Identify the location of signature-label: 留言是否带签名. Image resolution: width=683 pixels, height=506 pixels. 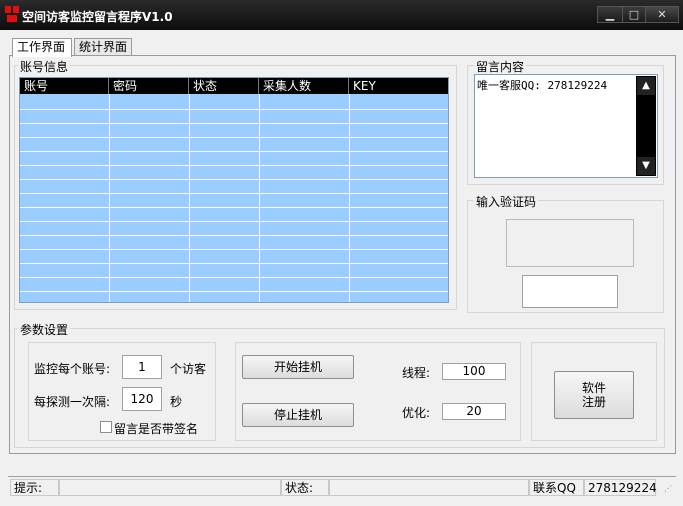
(156, 429).